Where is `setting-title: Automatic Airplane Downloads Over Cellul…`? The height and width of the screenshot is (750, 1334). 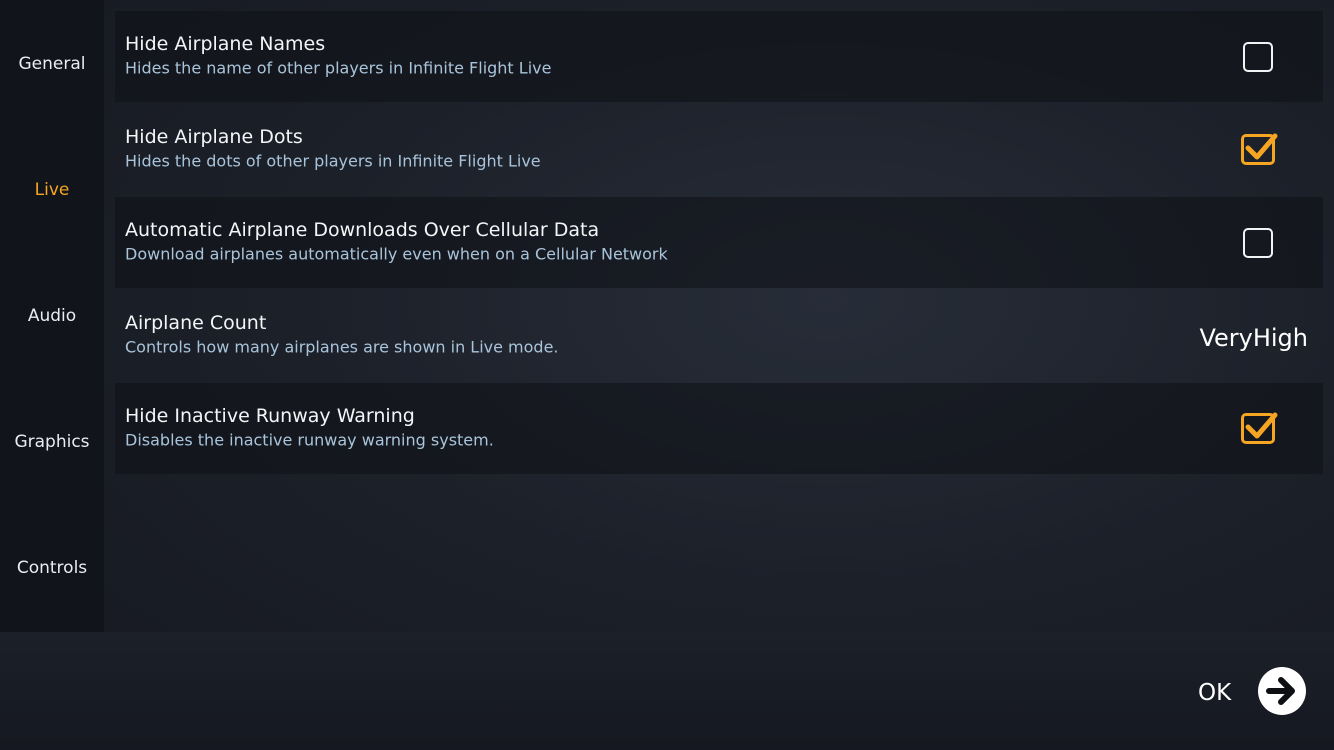 setting-title: Automatic Airplane Downloads Over Cellul… is located at coordinates (362, 230).